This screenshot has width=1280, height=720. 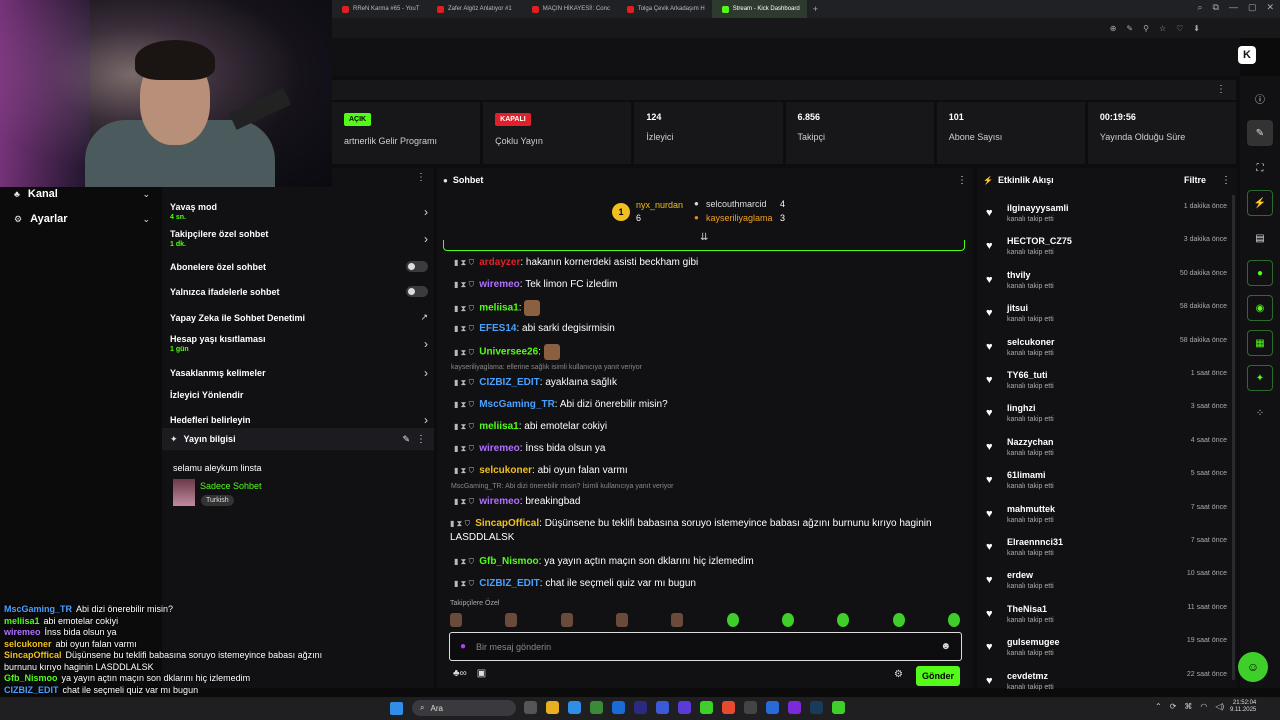 I want to click on nav-settings: ⚙ Ayarlar ⌄, so click(x=82, y=219).